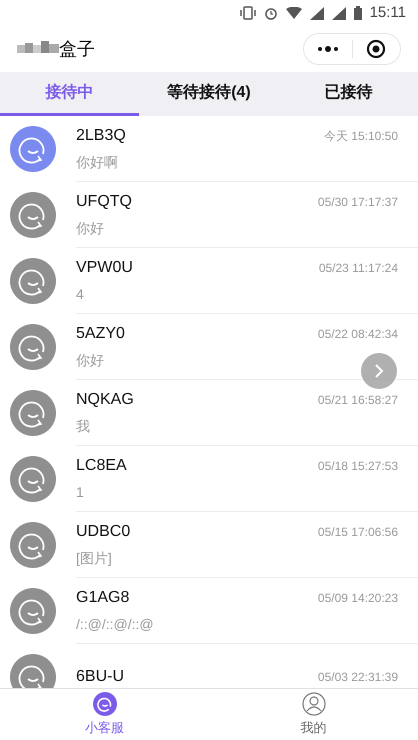 The width and height of the screenshot is (418, 740). Describe the element at coordinates (209, 94) in the screenshot. I see `tab: 等待接待(4)` at that location.